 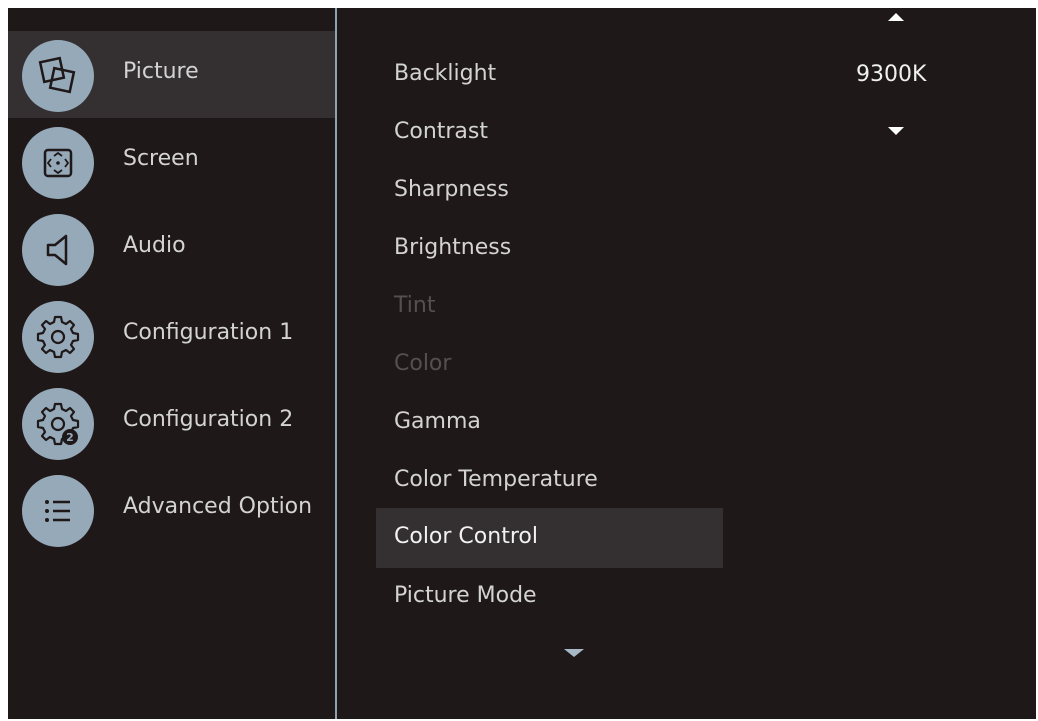 What do you see at coordinates (58, 163) in the screenshot?
I see `screen-icon` at bounding box center [58, 163].